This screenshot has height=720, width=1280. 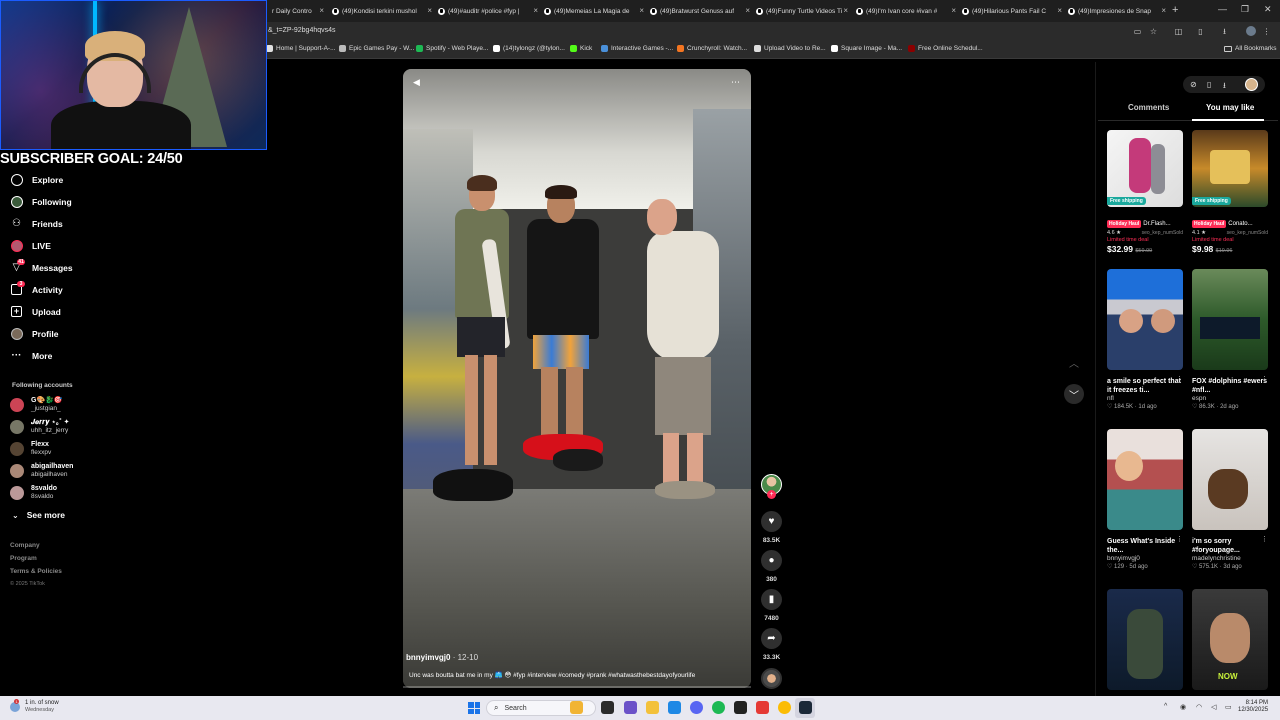 I want to click on chrome-icon, so click(x=784, y=707).